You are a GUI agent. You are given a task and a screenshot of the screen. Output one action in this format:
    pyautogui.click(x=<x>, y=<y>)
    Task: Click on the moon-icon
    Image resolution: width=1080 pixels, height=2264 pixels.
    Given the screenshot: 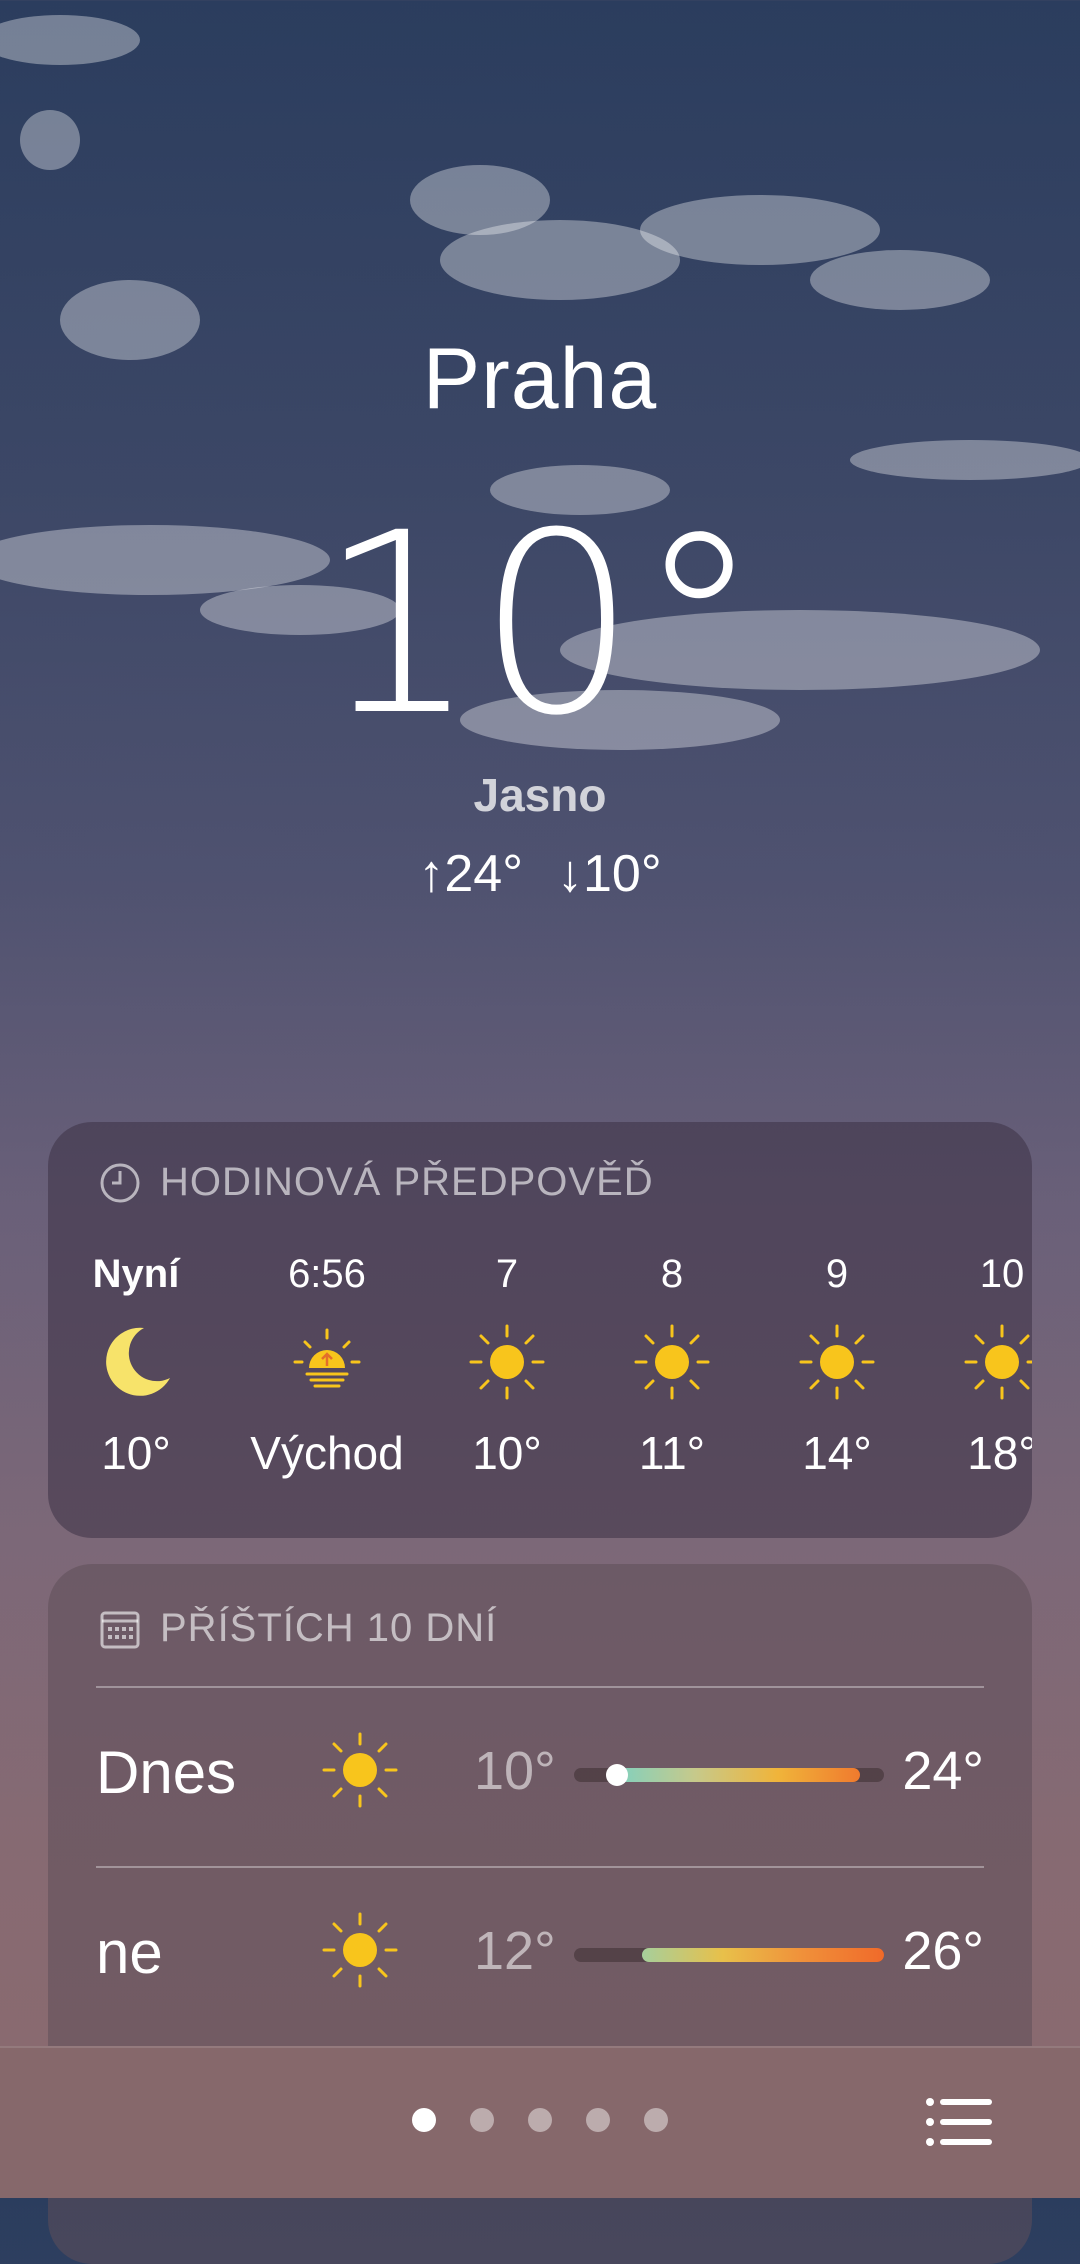 What is the action you would take?
    pyautogui.click(x=138, y=1361)
    